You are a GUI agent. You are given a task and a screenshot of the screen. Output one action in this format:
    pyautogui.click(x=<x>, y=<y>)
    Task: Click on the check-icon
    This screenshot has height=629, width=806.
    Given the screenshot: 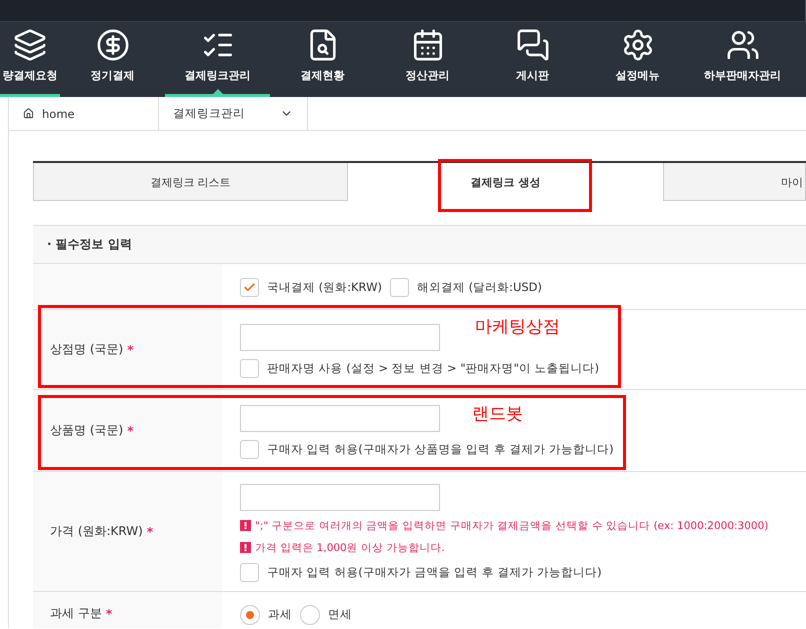 What is the action you would take?
    pyautogui.click(x=249, y=287)
    